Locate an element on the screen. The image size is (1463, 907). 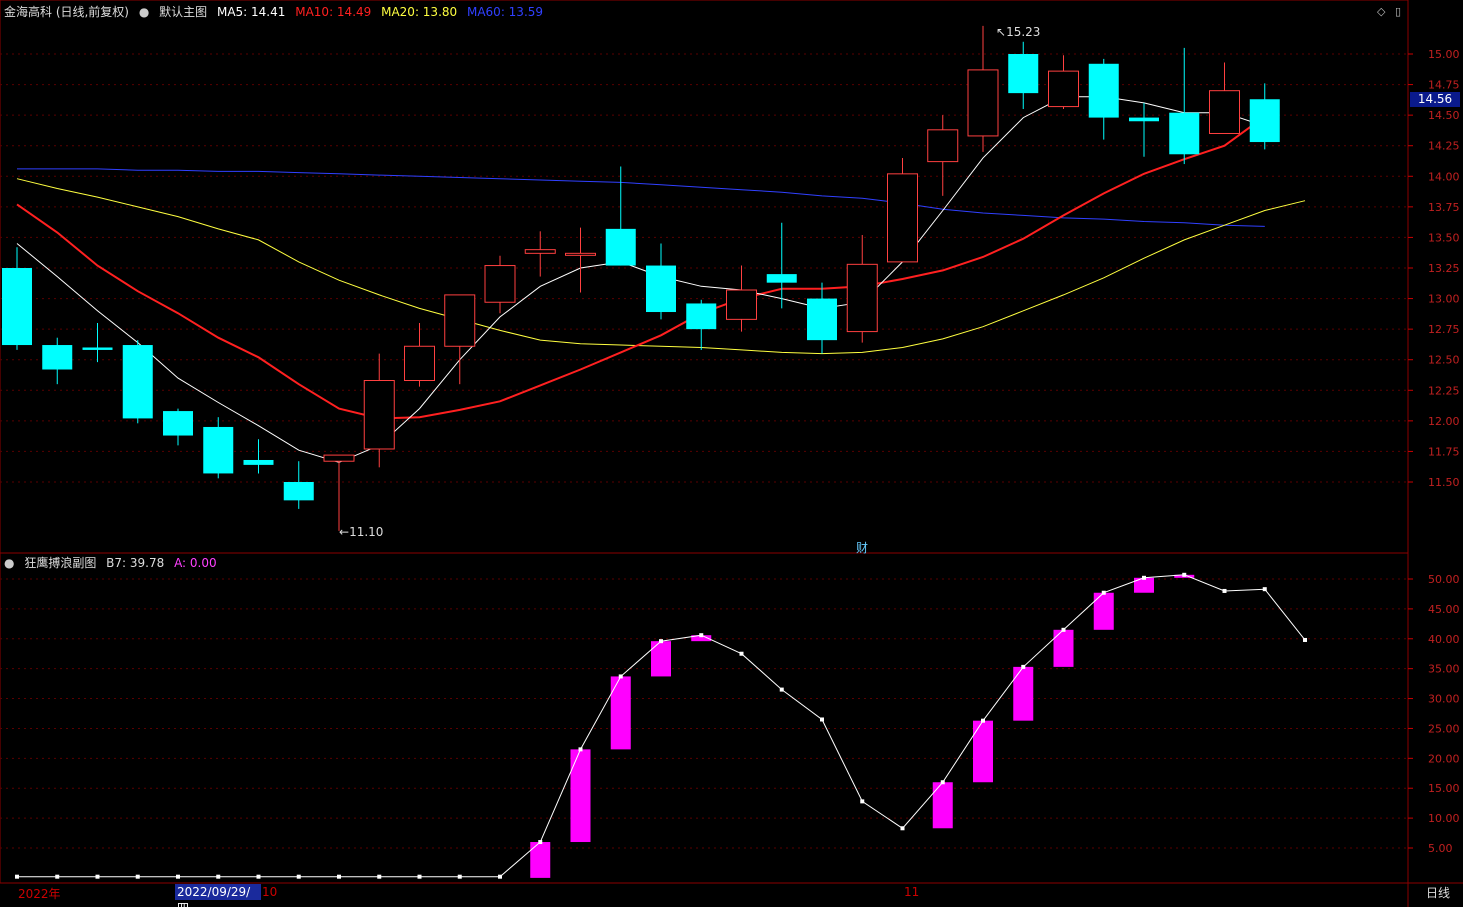
current-price-tag: 14.56 is located at coordinates (1435, 99).